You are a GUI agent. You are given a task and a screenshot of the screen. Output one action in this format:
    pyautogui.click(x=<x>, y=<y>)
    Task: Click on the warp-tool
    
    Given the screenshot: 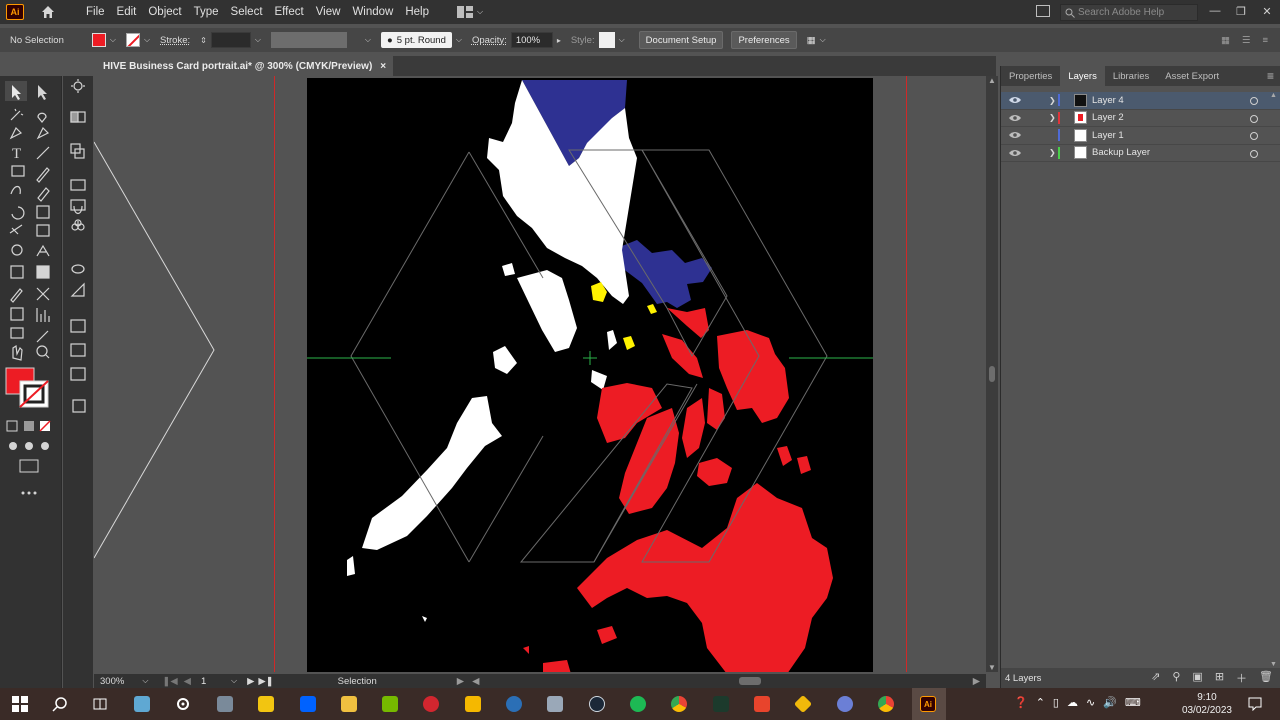 What is the action you would take?
    pyautogui.click(x=17, y=232)
    